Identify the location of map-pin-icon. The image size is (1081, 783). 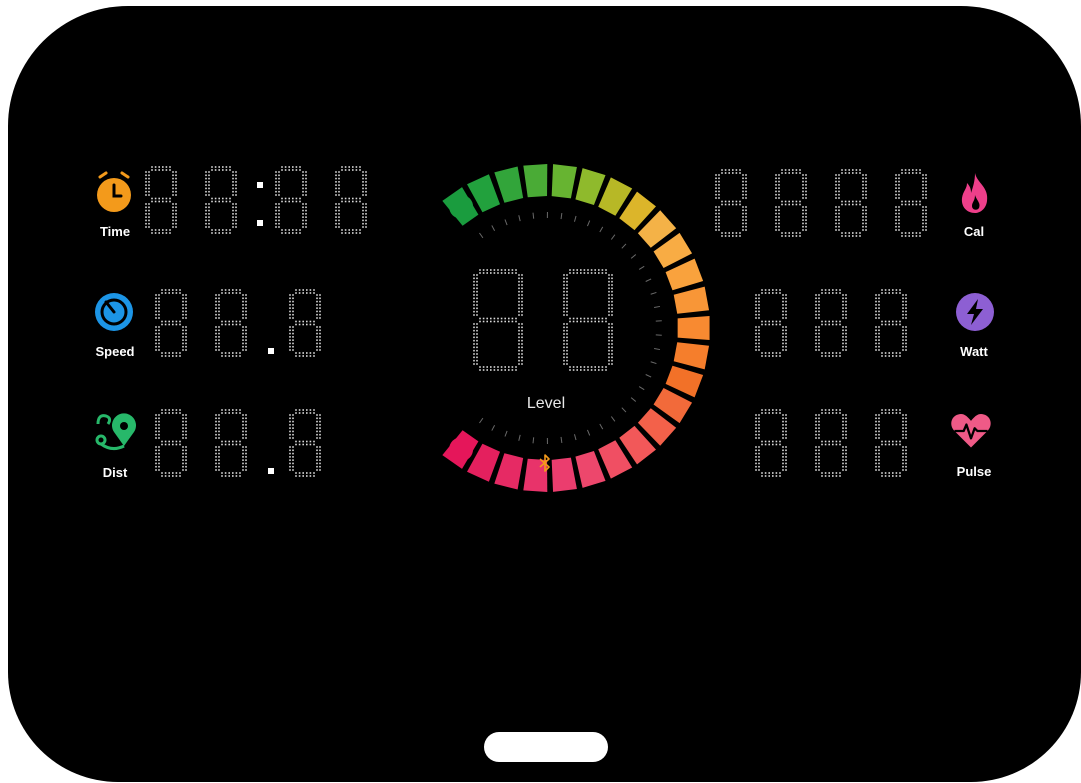
(115, 432).